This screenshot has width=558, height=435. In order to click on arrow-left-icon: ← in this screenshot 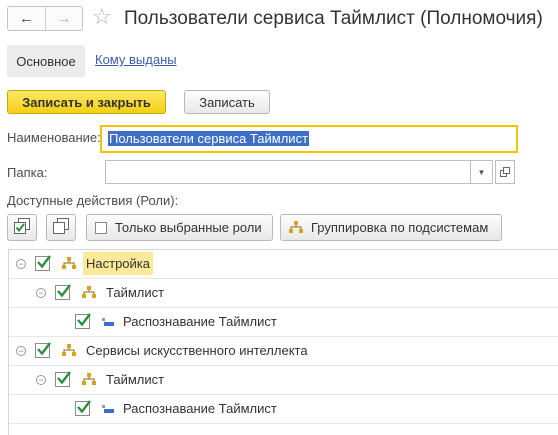, I will do `click(26, 18)`.